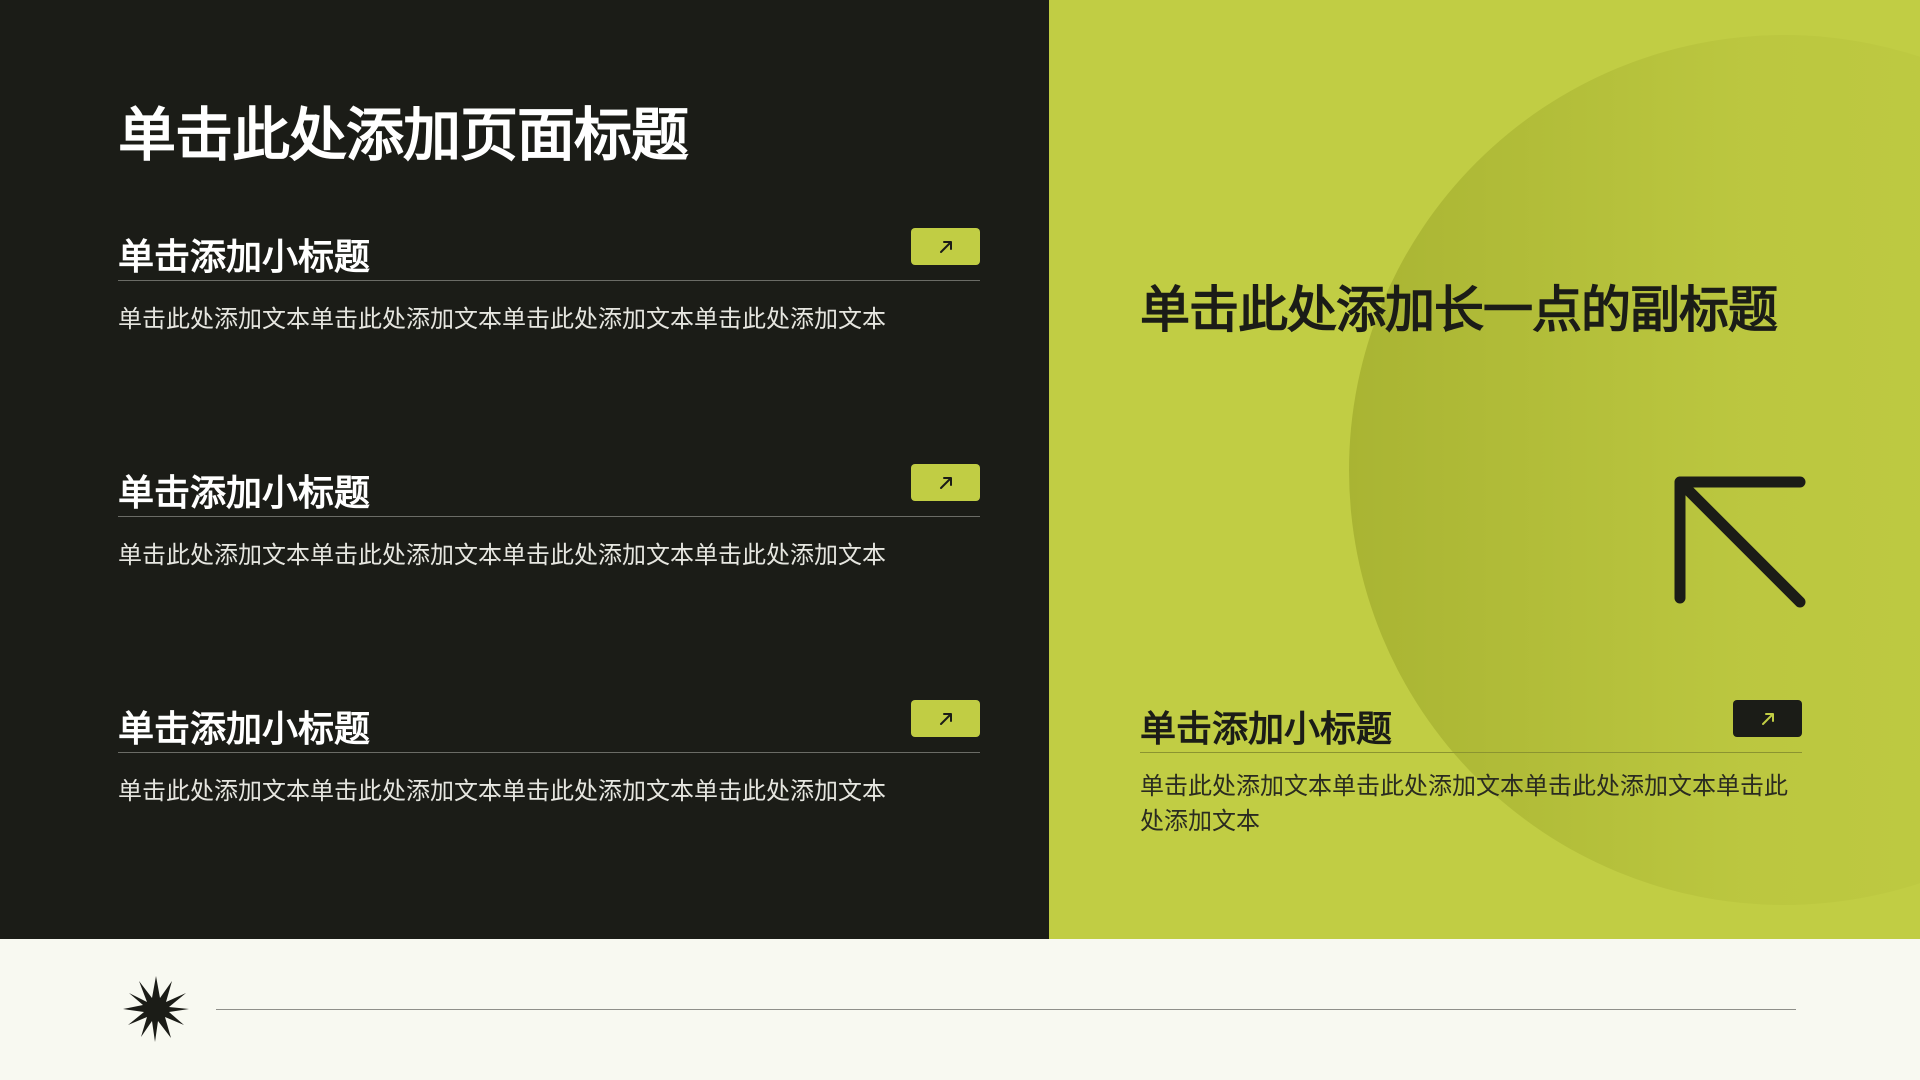  I want to click on content-section-1: 单击添加小标题 单击此处添加文本单击此处添加文本单击此处添加文本单击此处添加文本, so click(549, 280).